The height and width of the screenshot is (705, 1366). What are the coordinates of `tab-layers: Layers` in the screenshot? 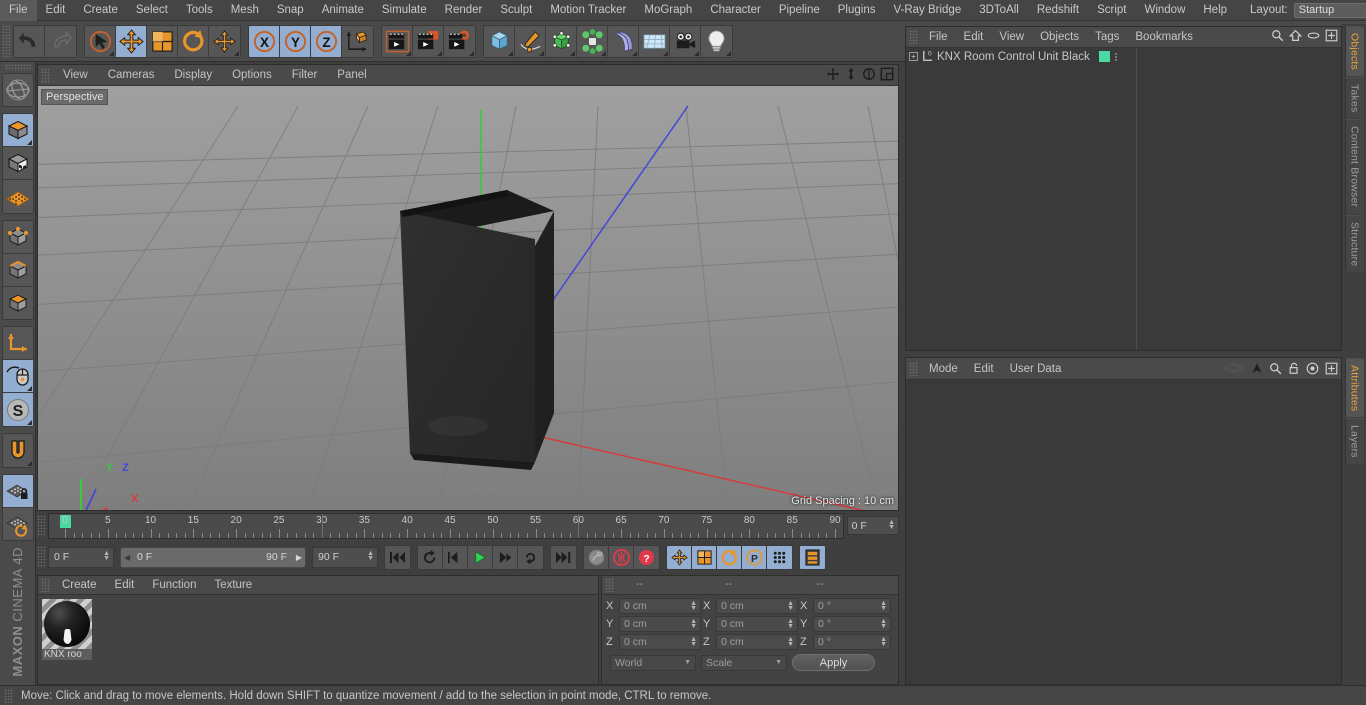 It's located at (1354, 441).